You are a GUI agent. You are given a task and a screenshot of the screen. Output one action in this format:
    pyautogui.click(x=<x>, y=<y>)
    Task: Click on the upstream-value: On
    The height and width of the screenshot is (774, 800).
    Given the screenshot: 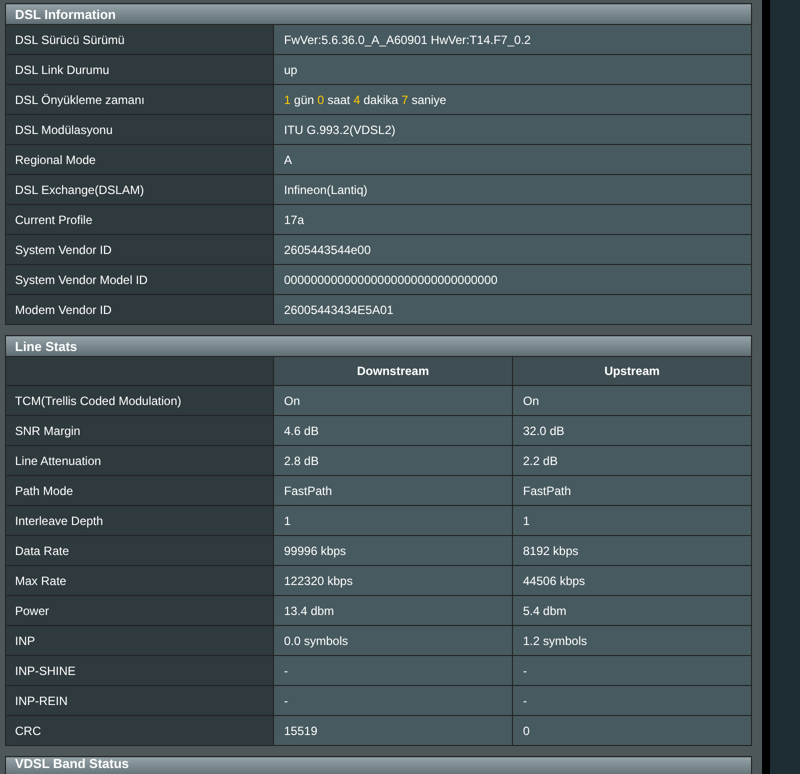 What is the action you would take?
    pyautogui.click(x=632, y=401)
    